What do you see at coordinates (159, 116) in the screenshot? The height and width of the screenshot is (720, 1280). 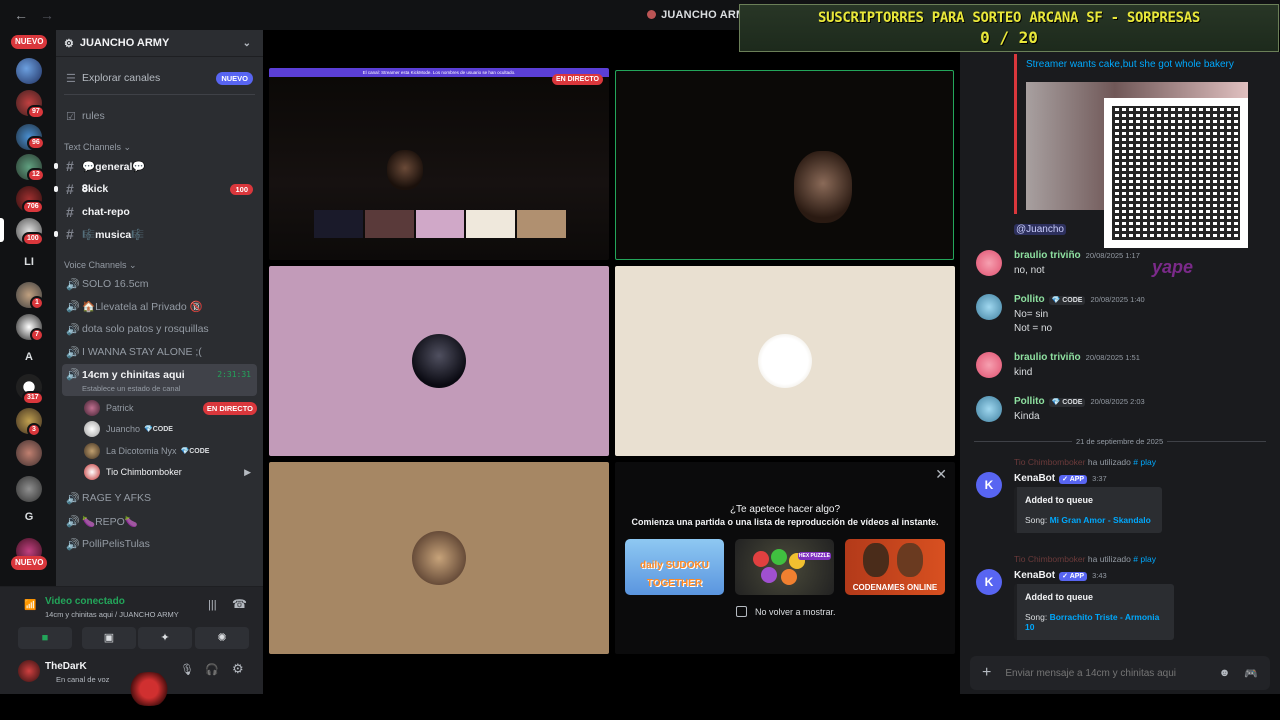 I see `channel-rules: ☑ rules` at bounding box center [159, 116].